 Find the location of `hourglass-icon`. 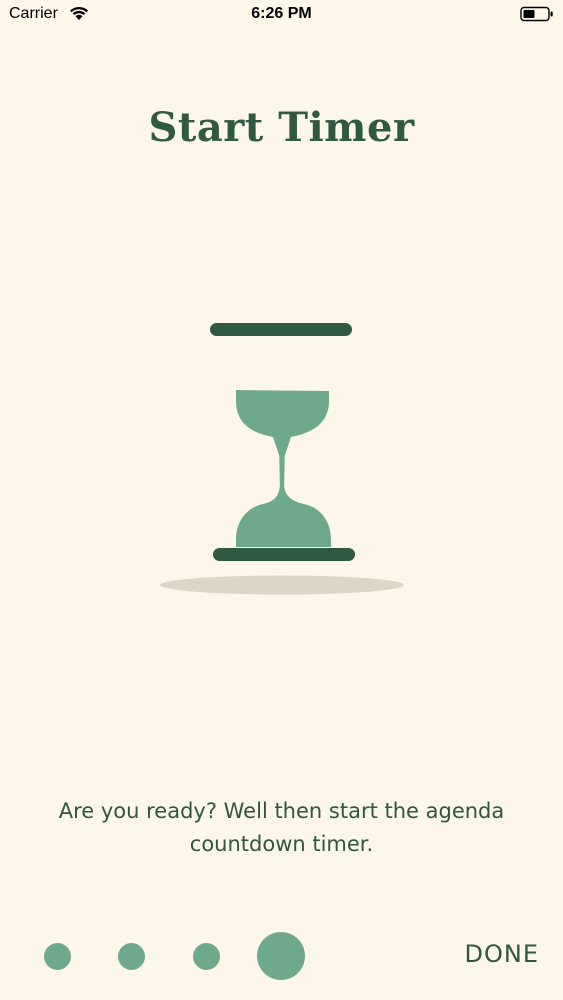

hourglass-icon is located at coordinates (282, 459).